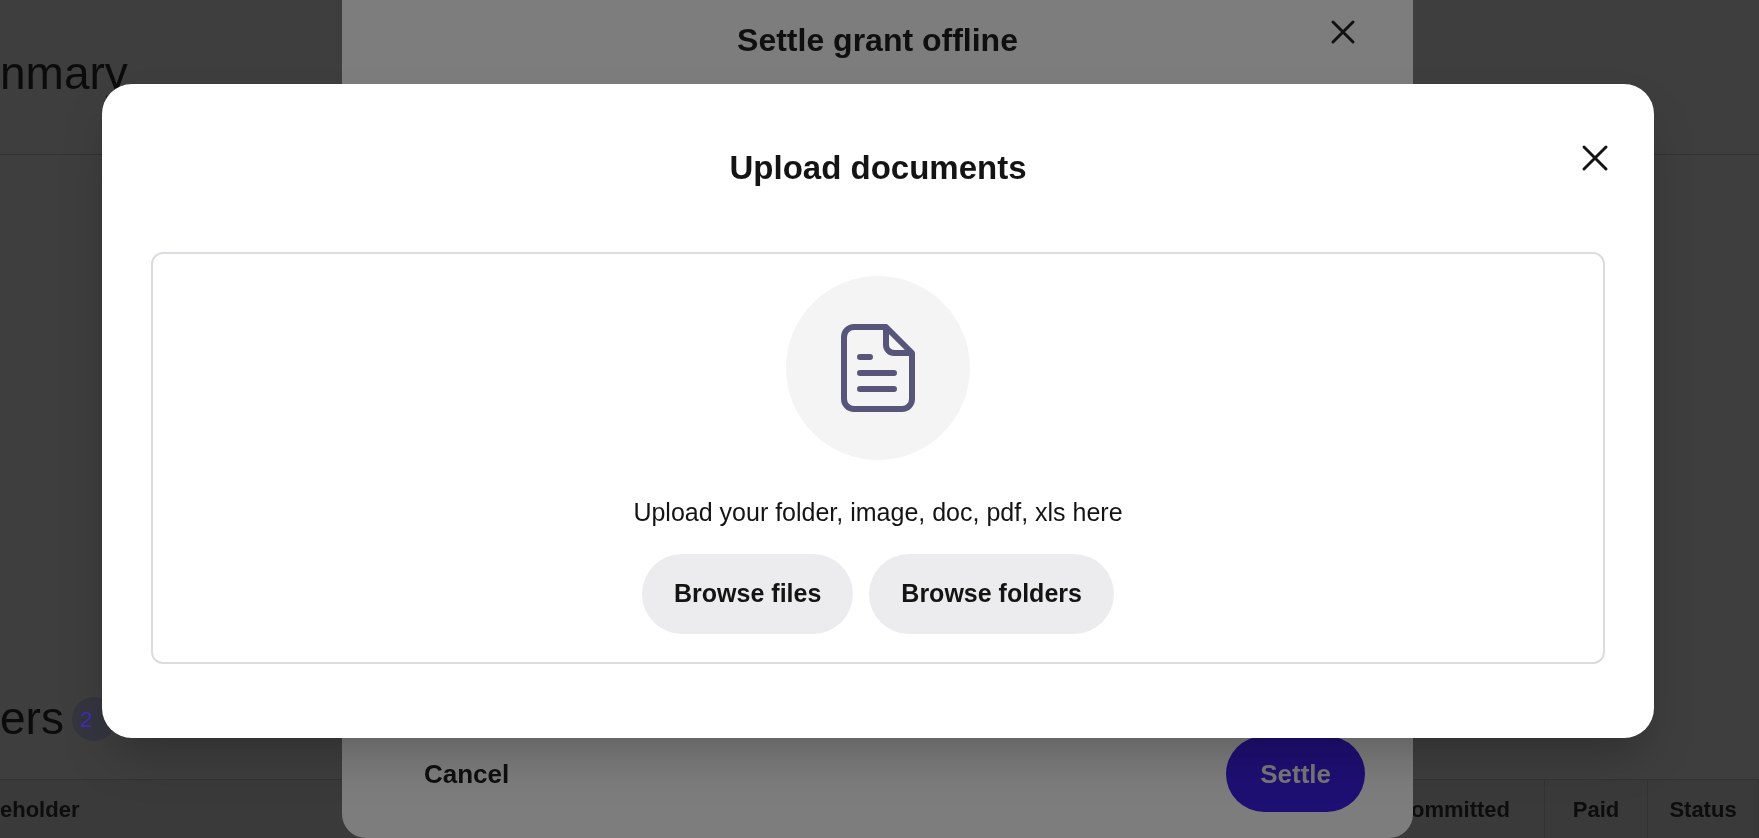 This screenshot has width=1759, height=838. I want to click on upload-hint: Upload your folder, image, doc, pdf, xls here, so click(878, 512).